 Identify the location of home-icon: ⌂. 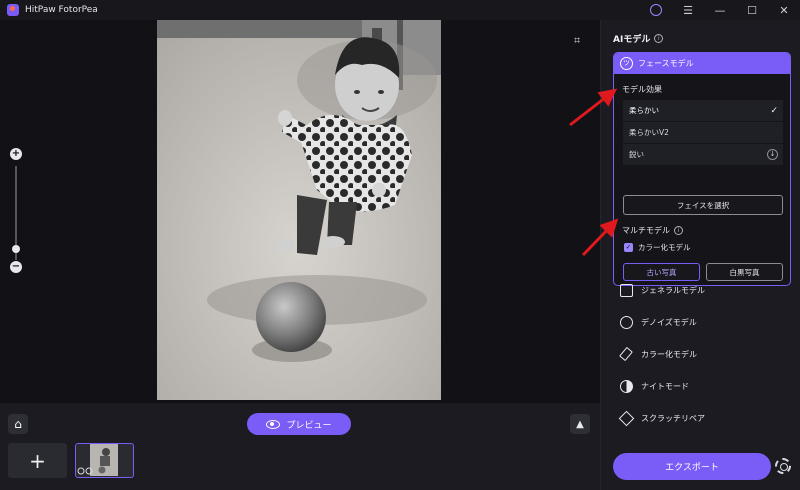
(18, 424).